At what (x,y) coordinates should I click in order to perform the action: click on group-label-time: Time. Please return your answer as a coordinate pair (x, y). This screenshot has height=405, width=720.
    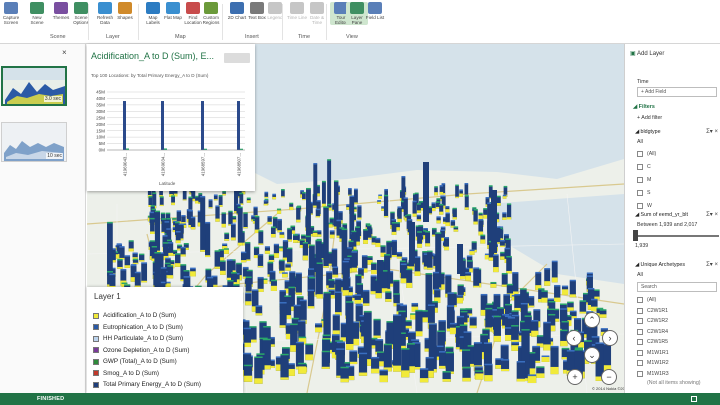
    Looking at the image, I should click on (304, 37).